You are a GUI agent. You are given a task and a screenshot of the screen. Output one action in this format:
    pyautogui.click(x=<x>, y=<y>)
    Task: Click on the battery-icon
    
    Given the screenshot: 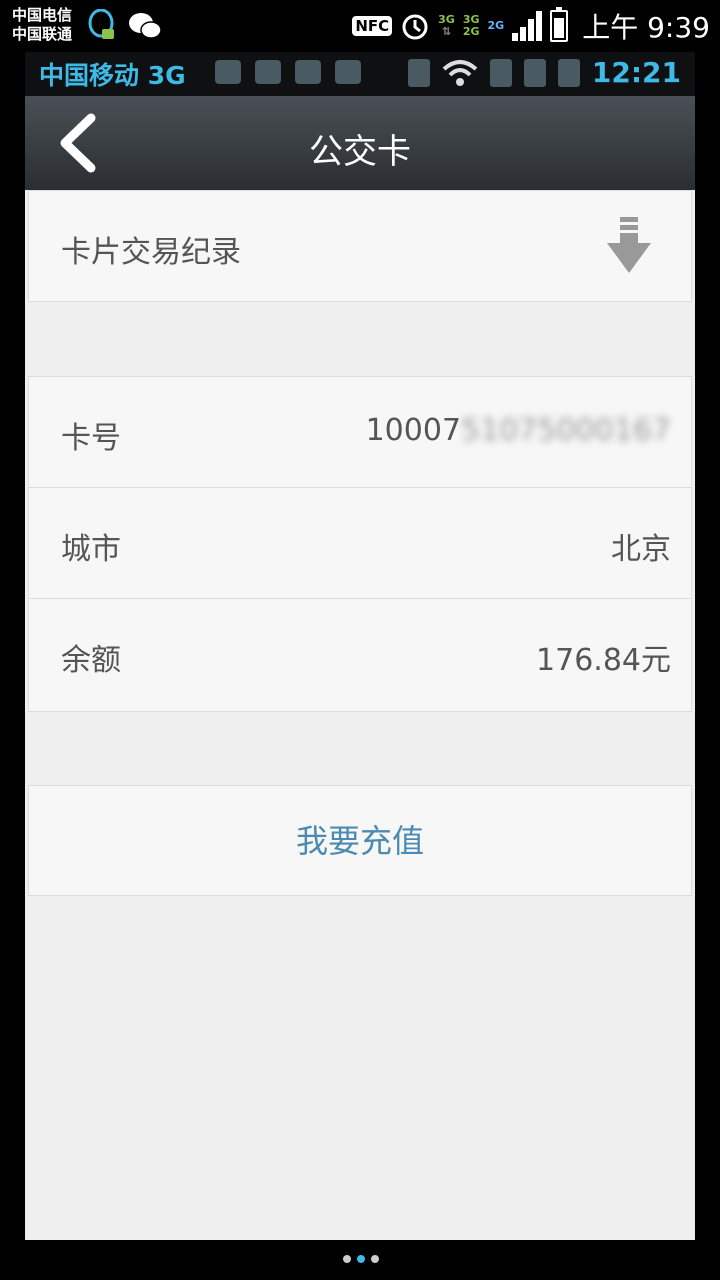 What is the action you would take?
    pyautogui.click(x=559, y=24)
    